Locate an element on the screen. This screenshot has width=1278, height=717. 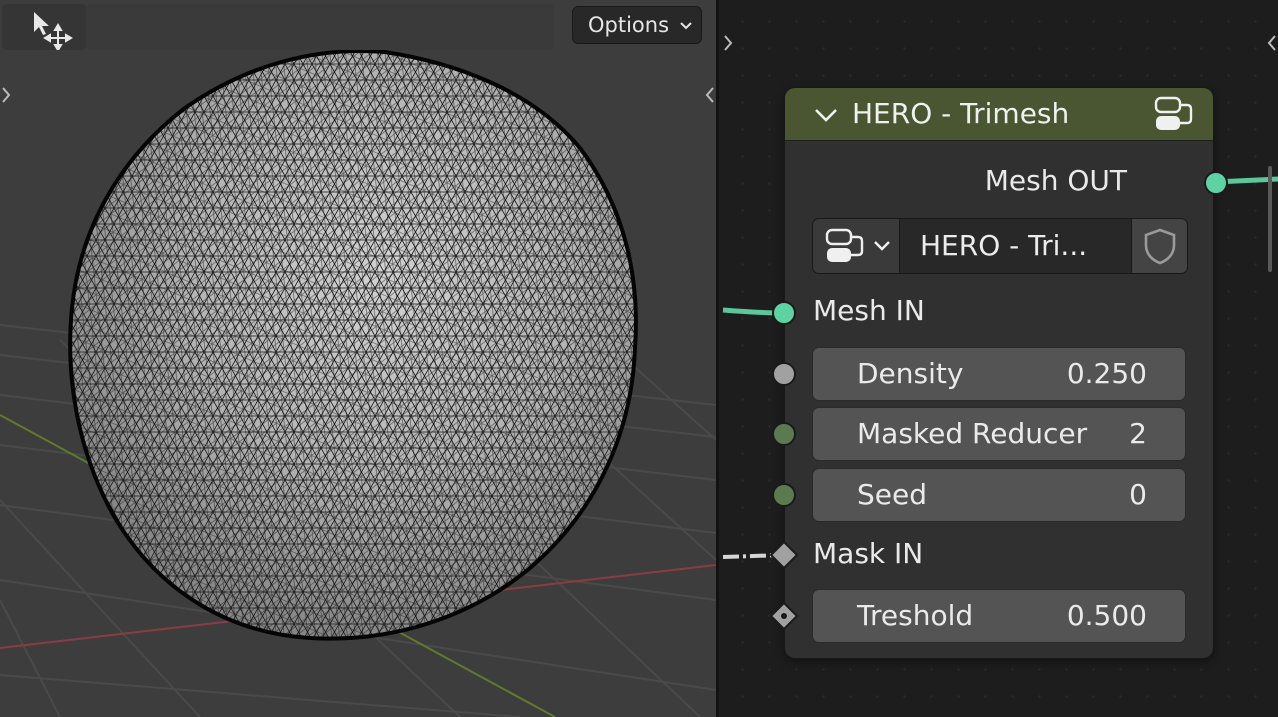
scrollbar is located at coordinates (1270, 219).